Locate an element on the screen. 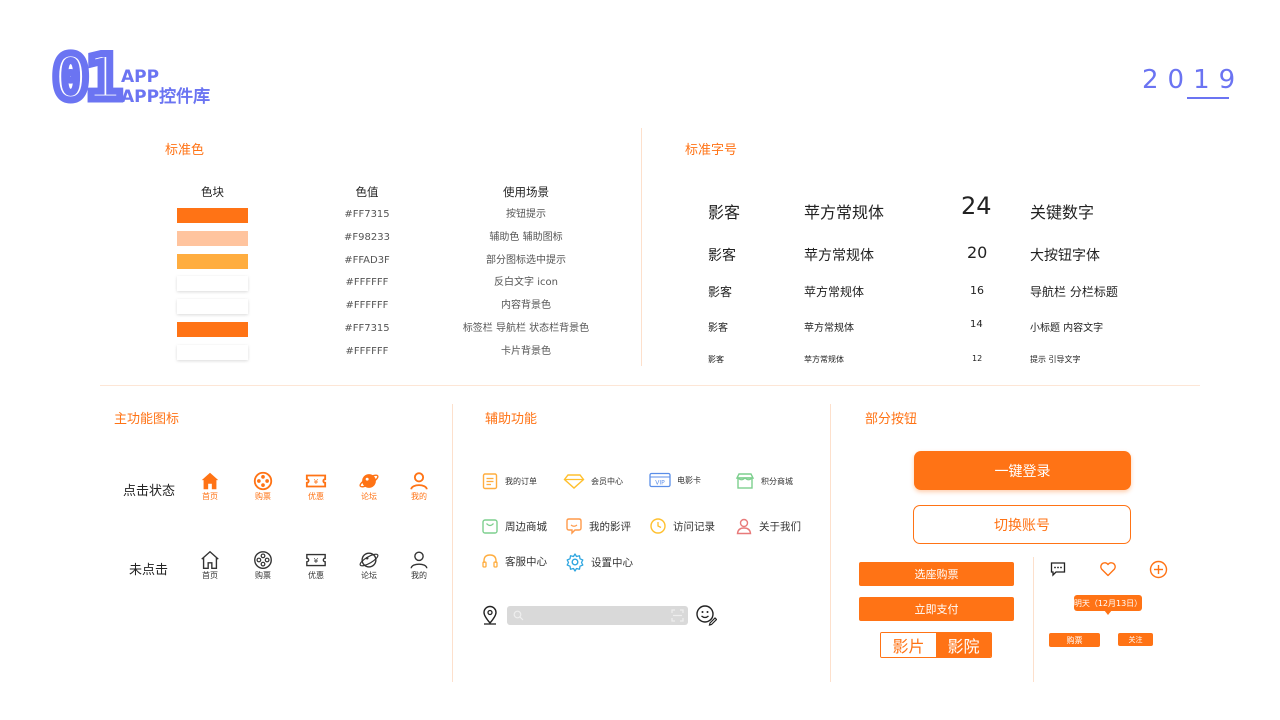 The height and width of the screenshot is (720, 1280). pay-now-button: 立即支付 is located at coordinates (936, 609).